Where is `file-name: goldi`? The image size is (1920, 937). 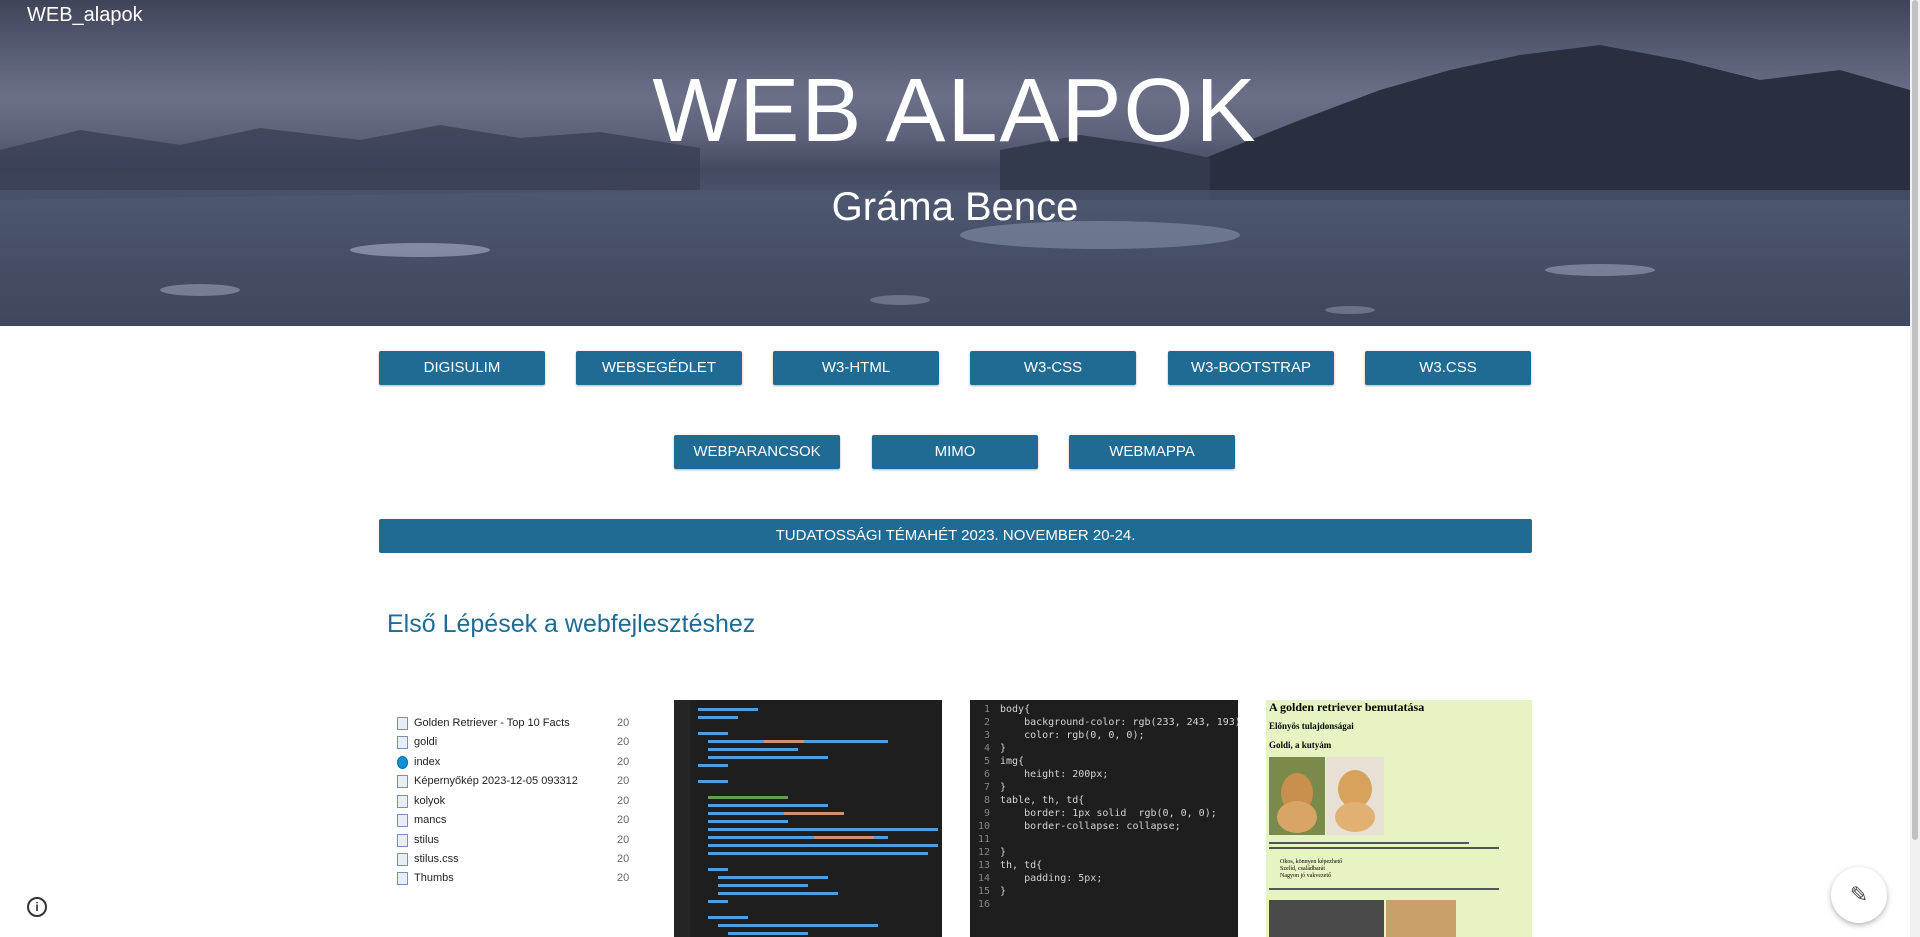 file-name: goldi is located at coordinates (426, 742).